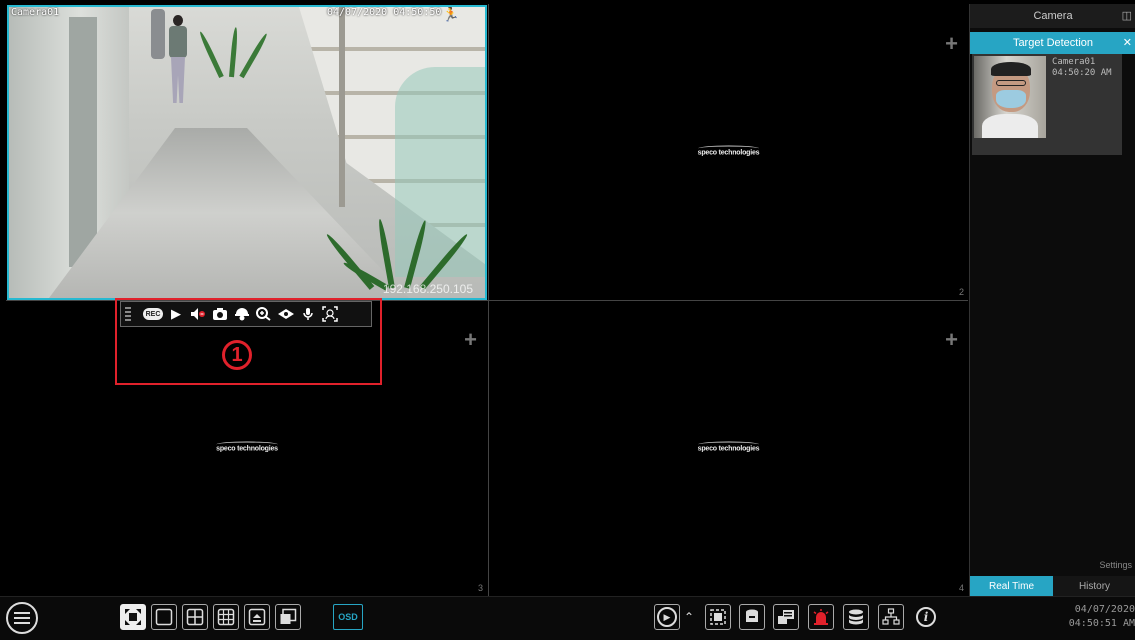 This screenshot has width=1135, height=640. What do you see at coordinates (176, 314) in the screenshot?
I see `play-icon: ▶` at bounding box center [176, 314].